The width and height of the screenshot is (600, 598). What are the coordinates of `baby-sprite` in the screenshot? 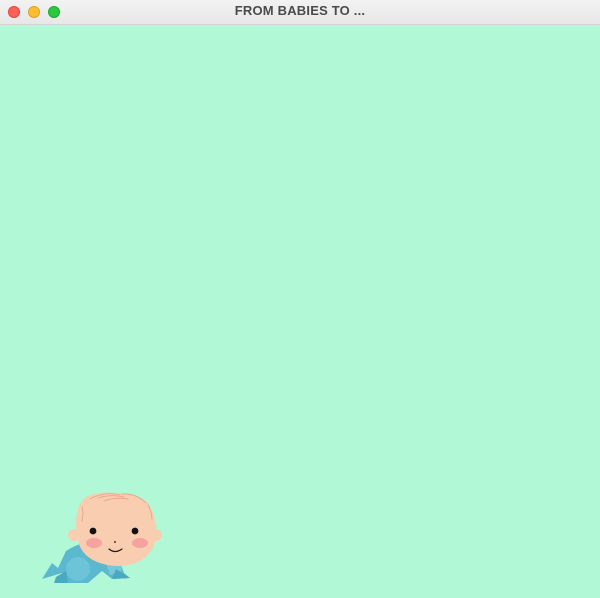 It's located at (102, 537).